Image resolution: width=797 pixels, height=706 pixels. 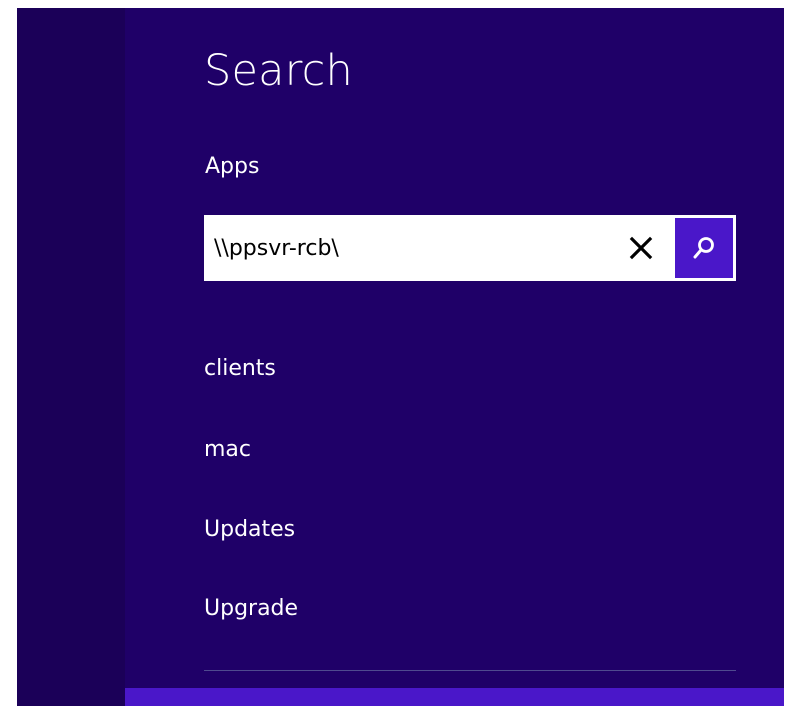 What do you see at coordinates (240, 369) in the screenshot?
I see `result-clients: clients` at bounding box center [240, 369].